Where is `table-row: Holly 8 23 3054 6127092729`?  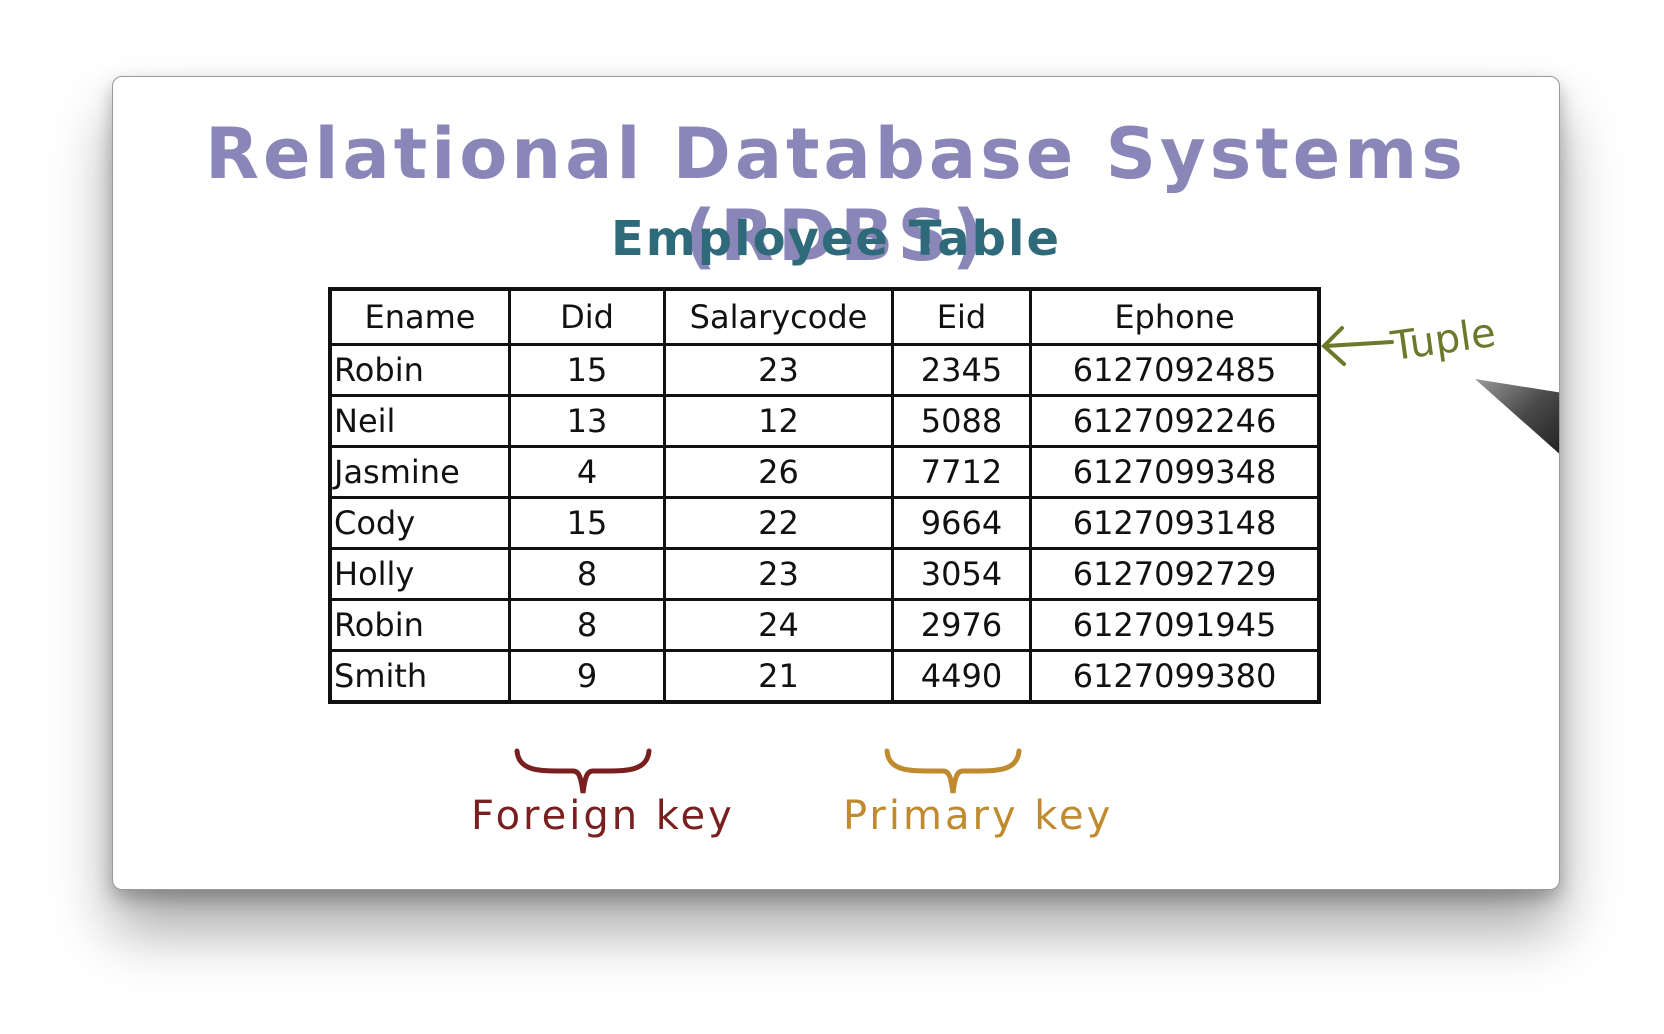
table-row: Holly 8 23 3054 6127092729 is located at coordinates (824, 574).